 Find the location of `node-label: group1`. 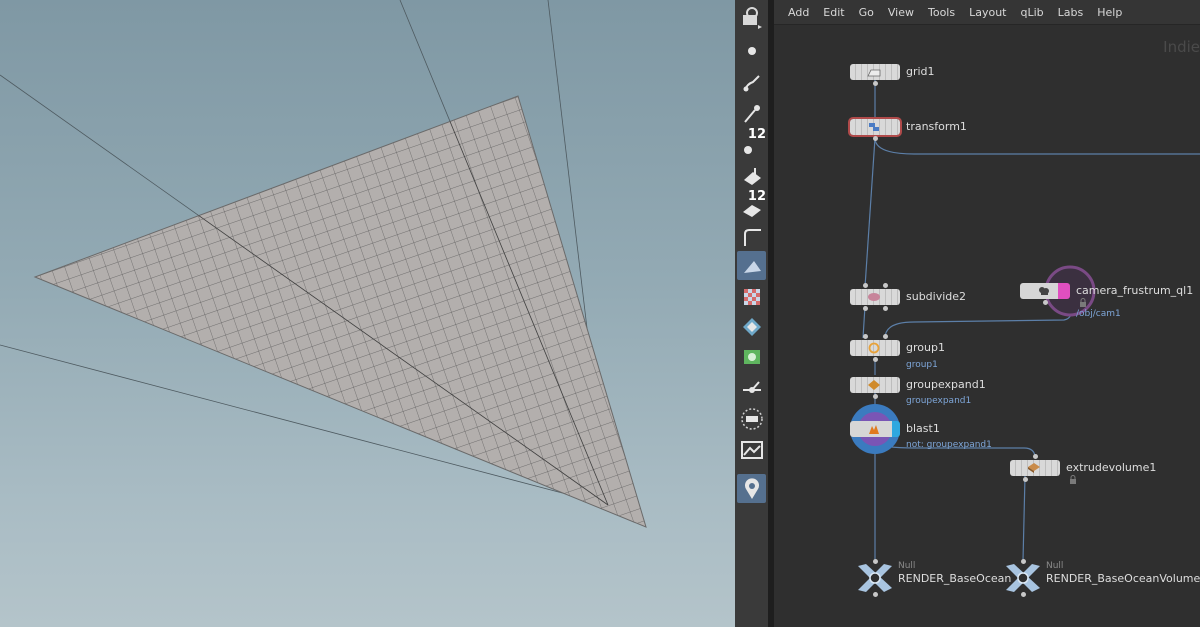

node-label: group1 is located at coordinates (925, 347).